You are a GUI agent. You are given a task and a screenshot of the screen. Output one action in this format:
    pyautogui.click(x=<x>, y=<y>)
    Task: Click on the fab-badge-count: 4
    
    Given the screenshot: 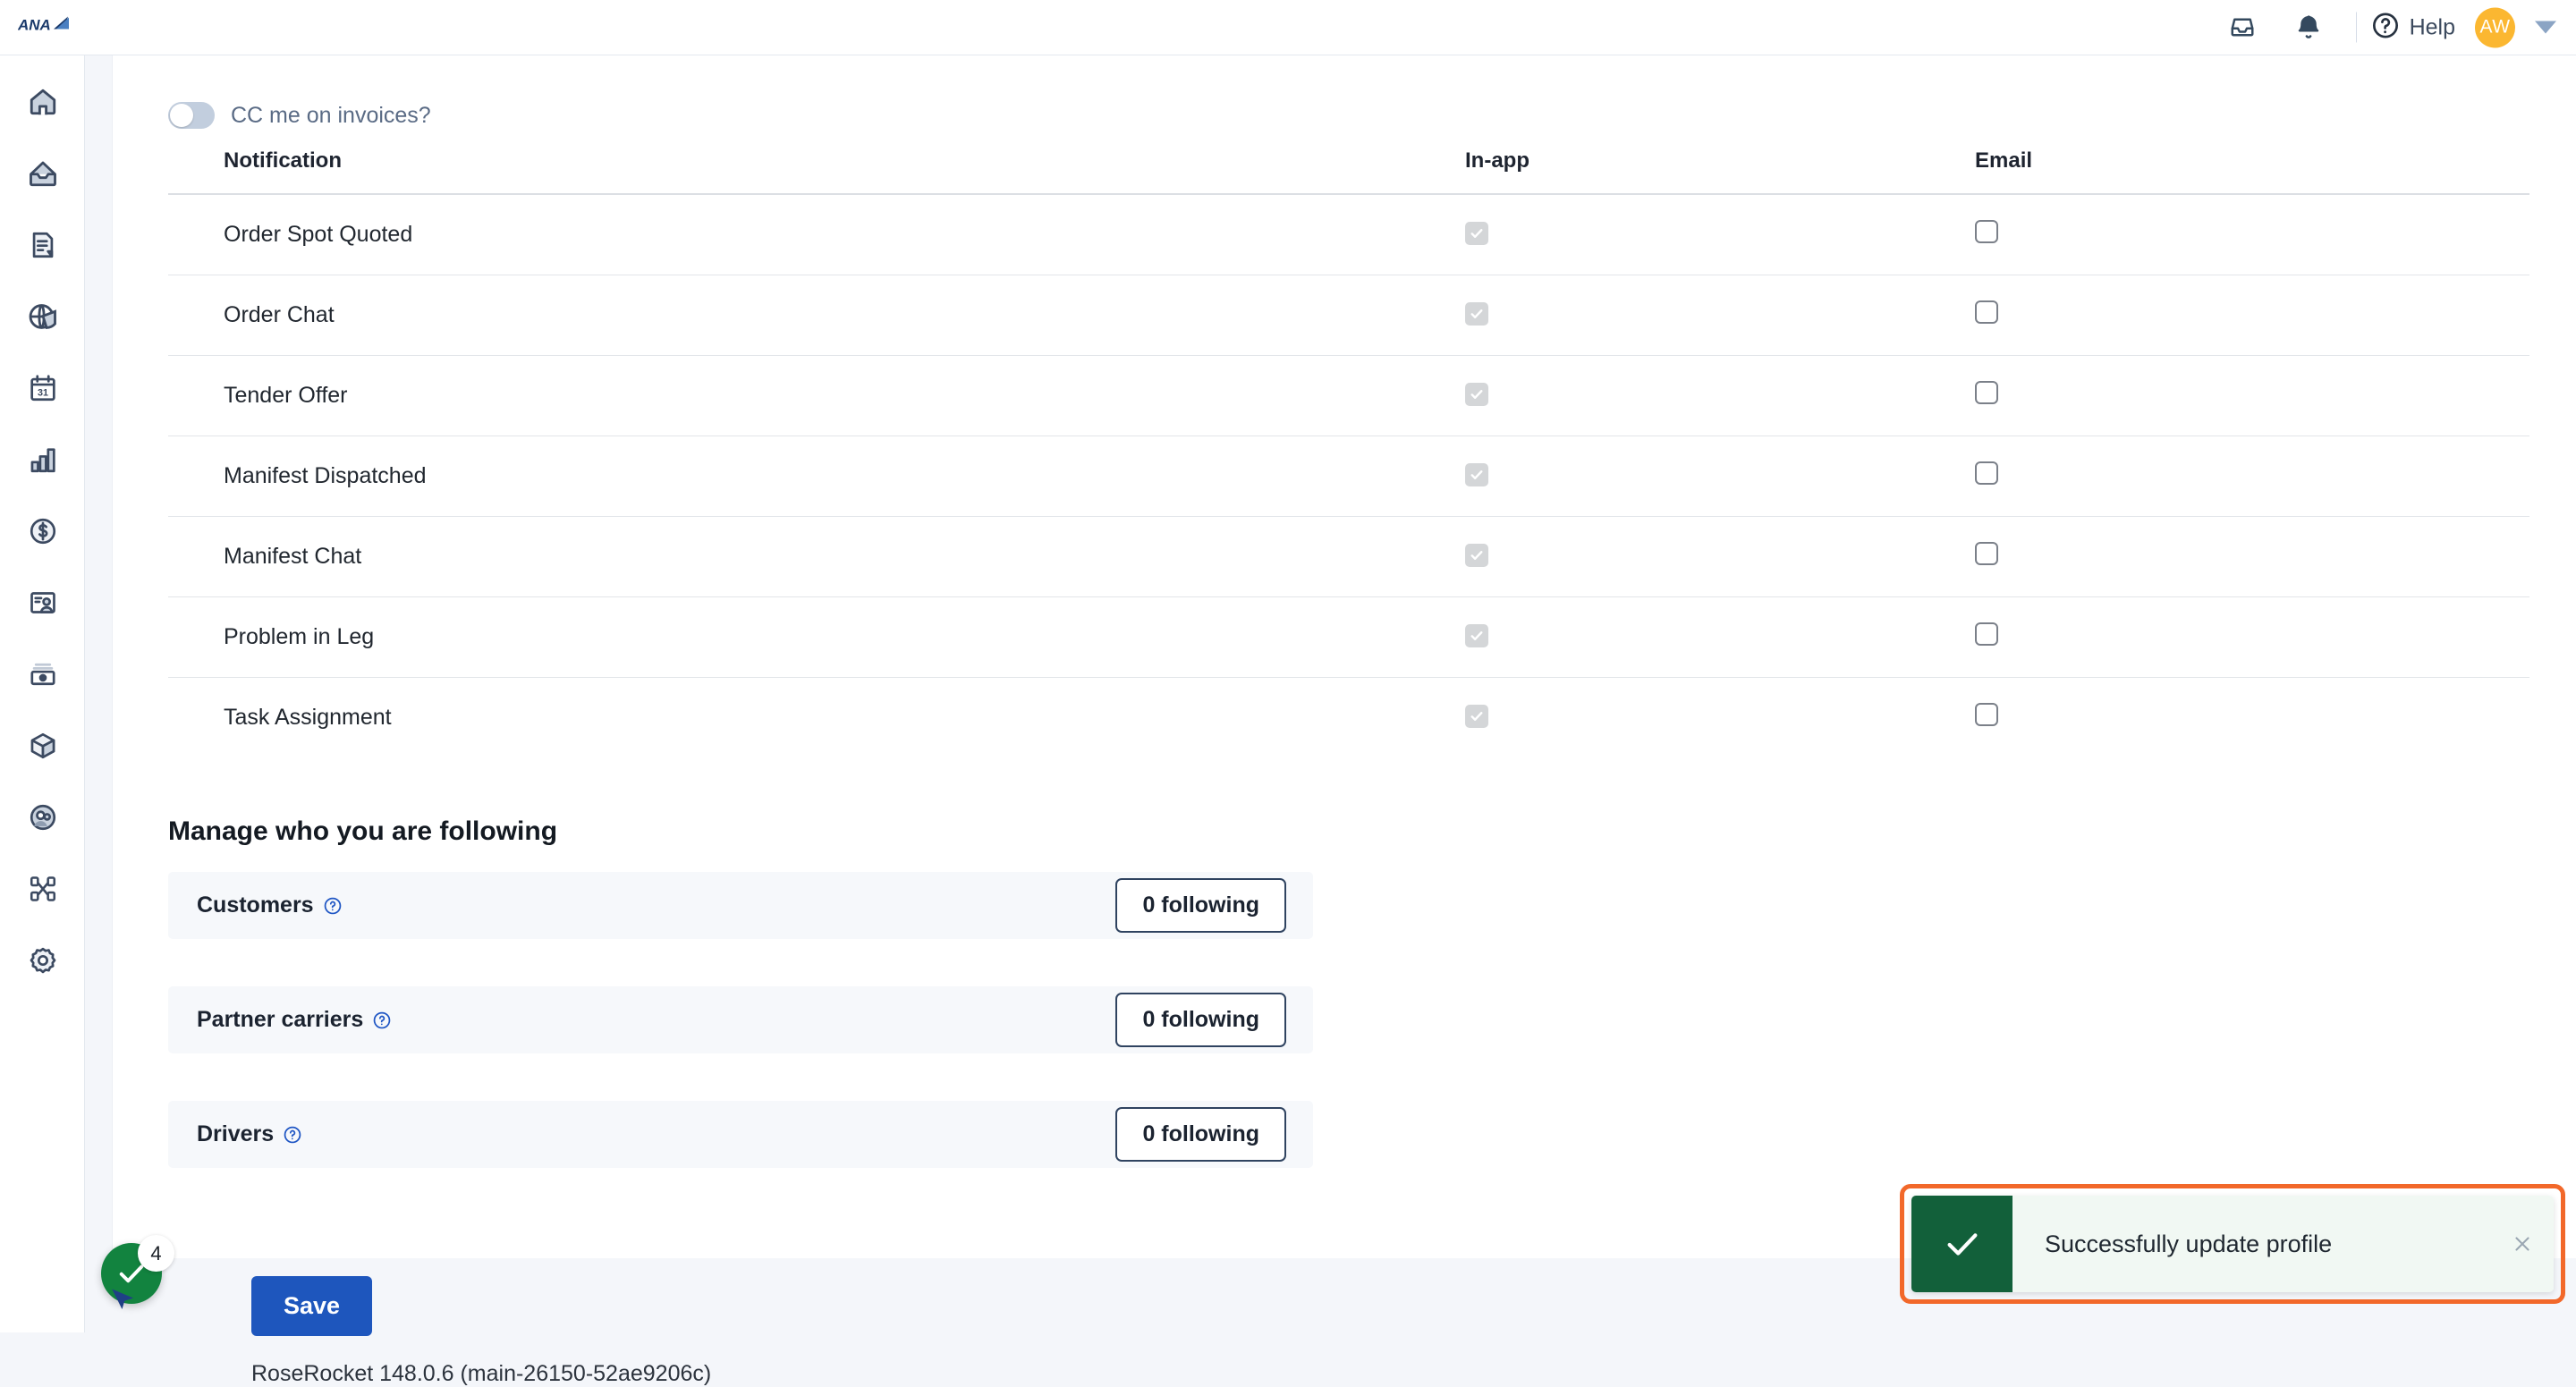 What is the action you would take?
    pyautogui.click(x=156, y=1253)
    